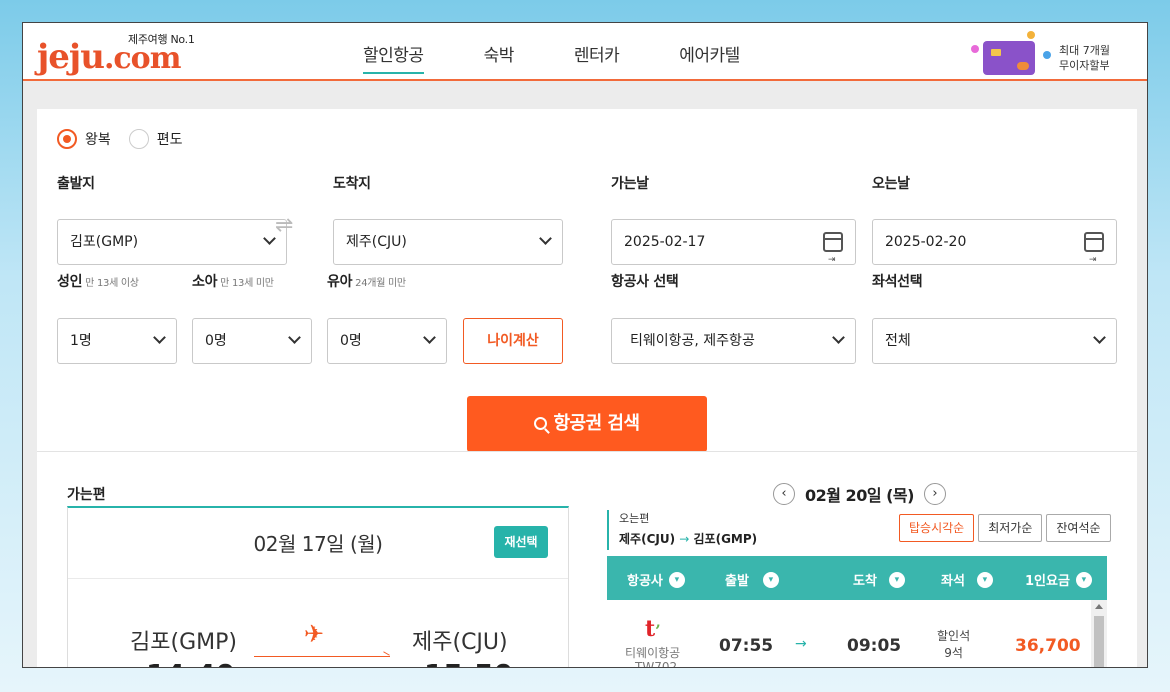 This screenshot has width=1170, height=692. I want to click on outbound-title: 가는편, so click(86, 495).